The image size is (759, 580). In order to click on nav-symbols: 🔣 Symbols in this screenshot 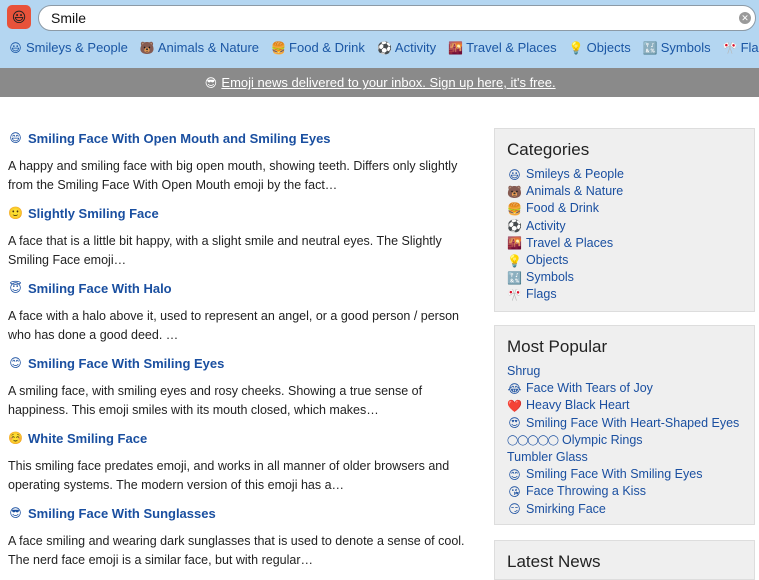, I will do `click(677, 47)`.